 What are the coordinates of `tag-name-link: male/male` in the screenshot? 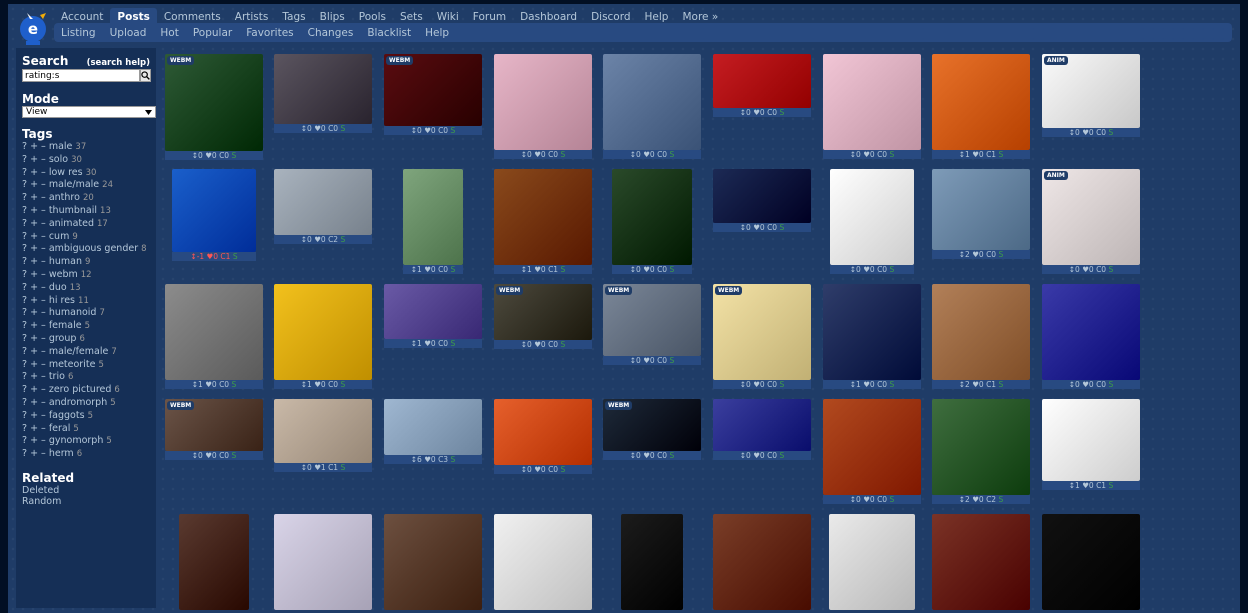 It's located at (75, 184).